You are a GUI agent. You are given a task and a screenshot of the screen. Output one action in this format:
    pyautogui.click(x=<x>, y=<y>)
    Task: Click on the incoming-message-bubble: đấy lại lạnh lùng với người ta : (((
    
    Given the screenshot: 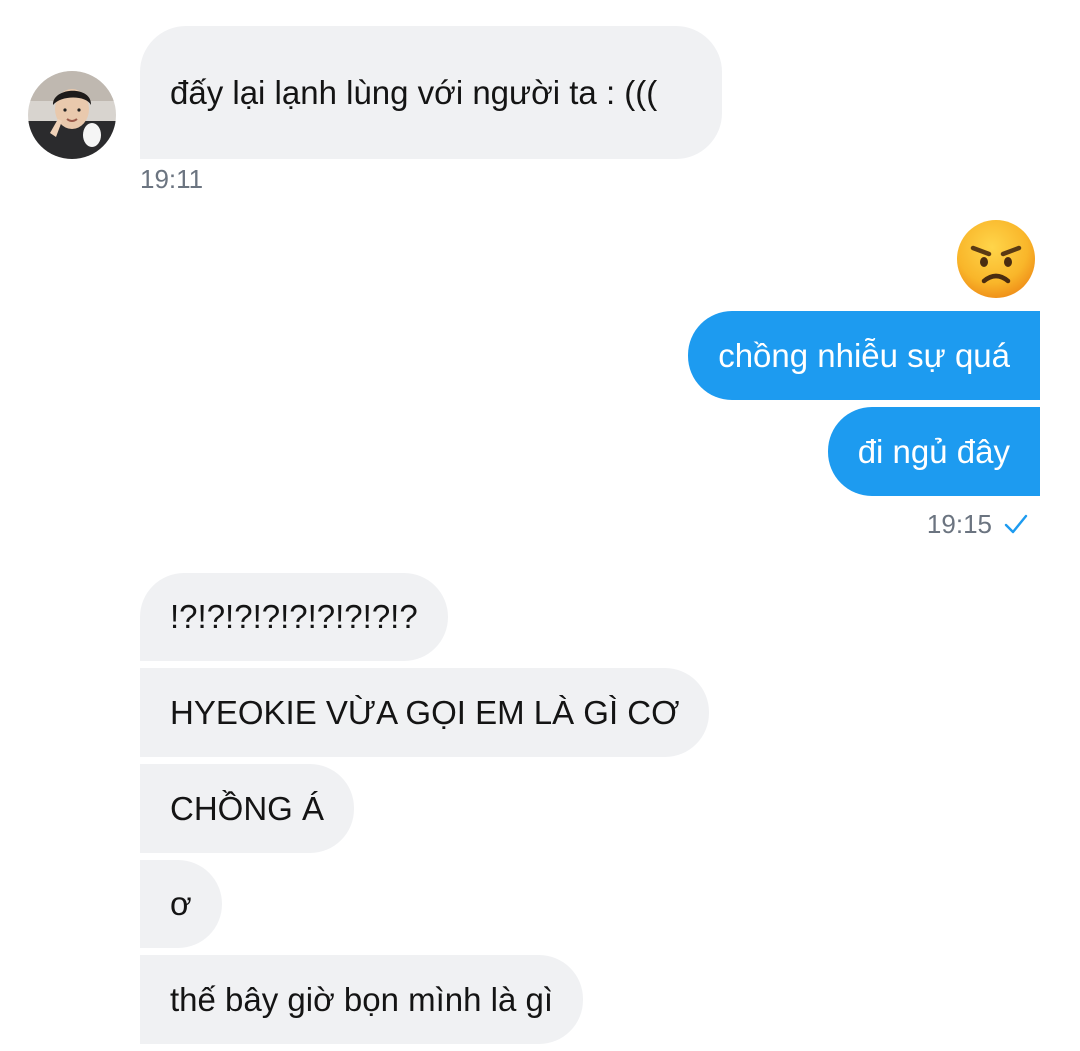 What is the action you would take?
    pyautogui.click(x=431, y=92)
    